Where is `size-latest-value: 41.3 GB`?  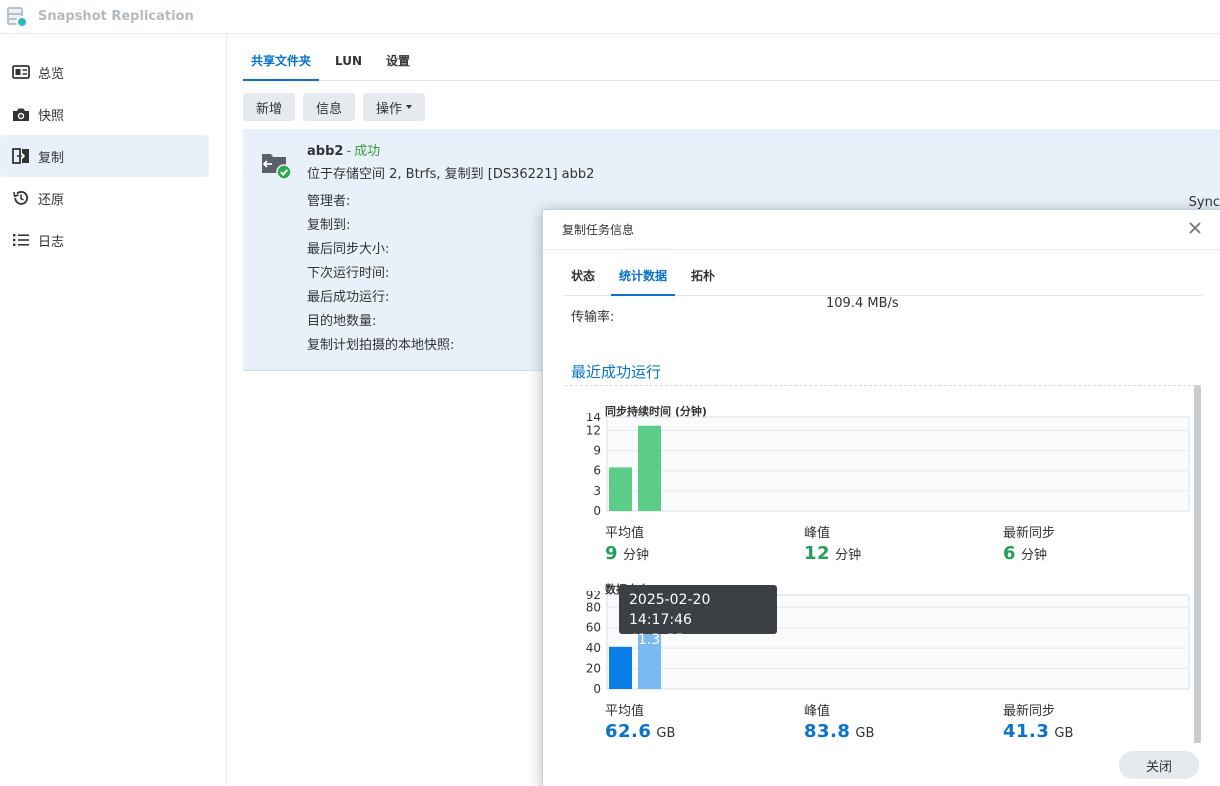
size-latest-value: 41.3 GB is located at coordinates (1038, 731).